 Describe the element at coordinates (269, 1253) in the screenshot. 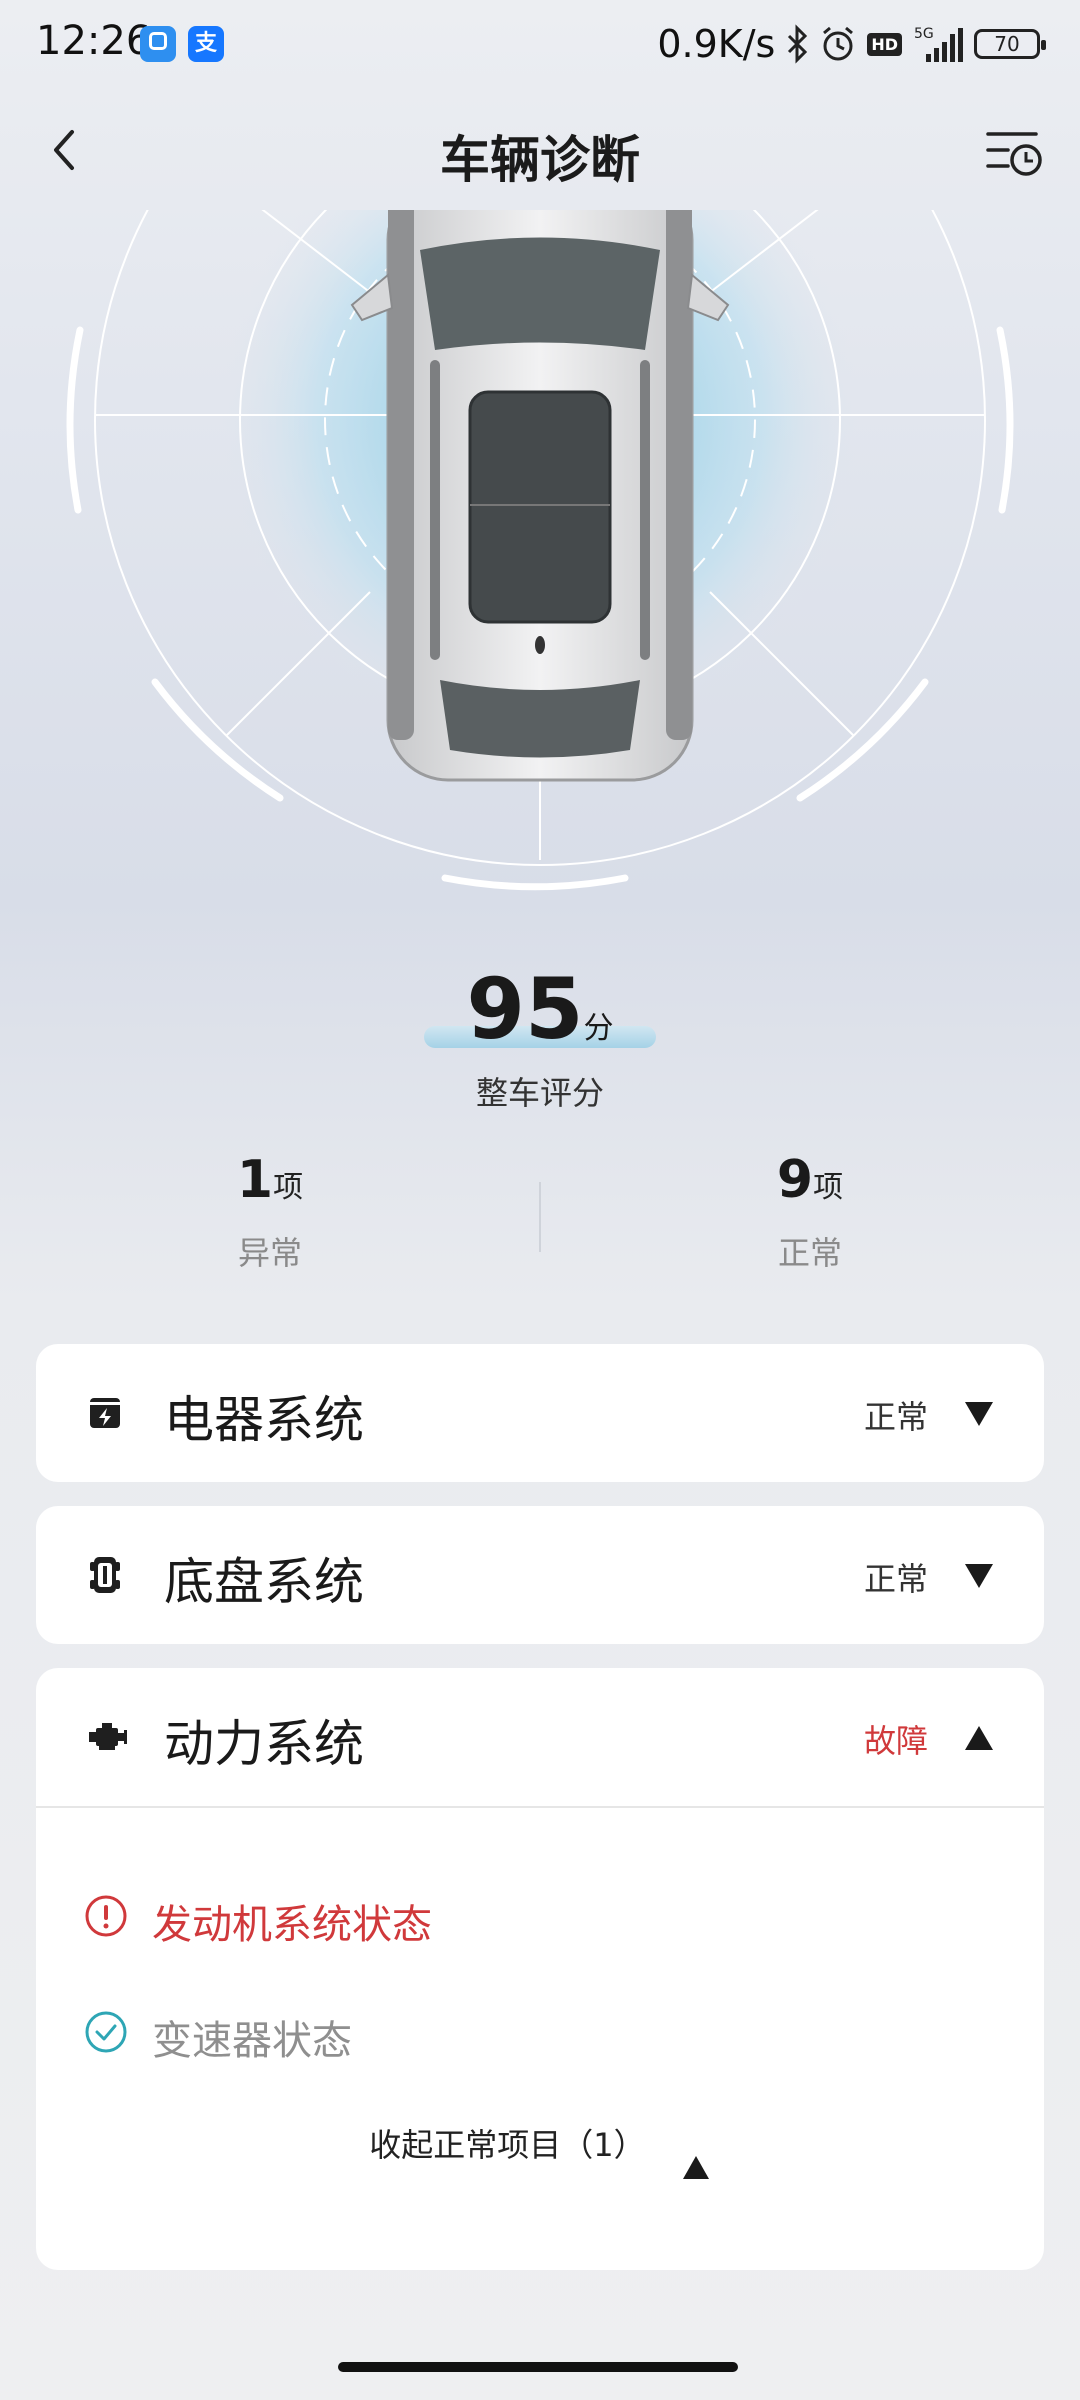

I see `abnormal-label: 异常` at that location.